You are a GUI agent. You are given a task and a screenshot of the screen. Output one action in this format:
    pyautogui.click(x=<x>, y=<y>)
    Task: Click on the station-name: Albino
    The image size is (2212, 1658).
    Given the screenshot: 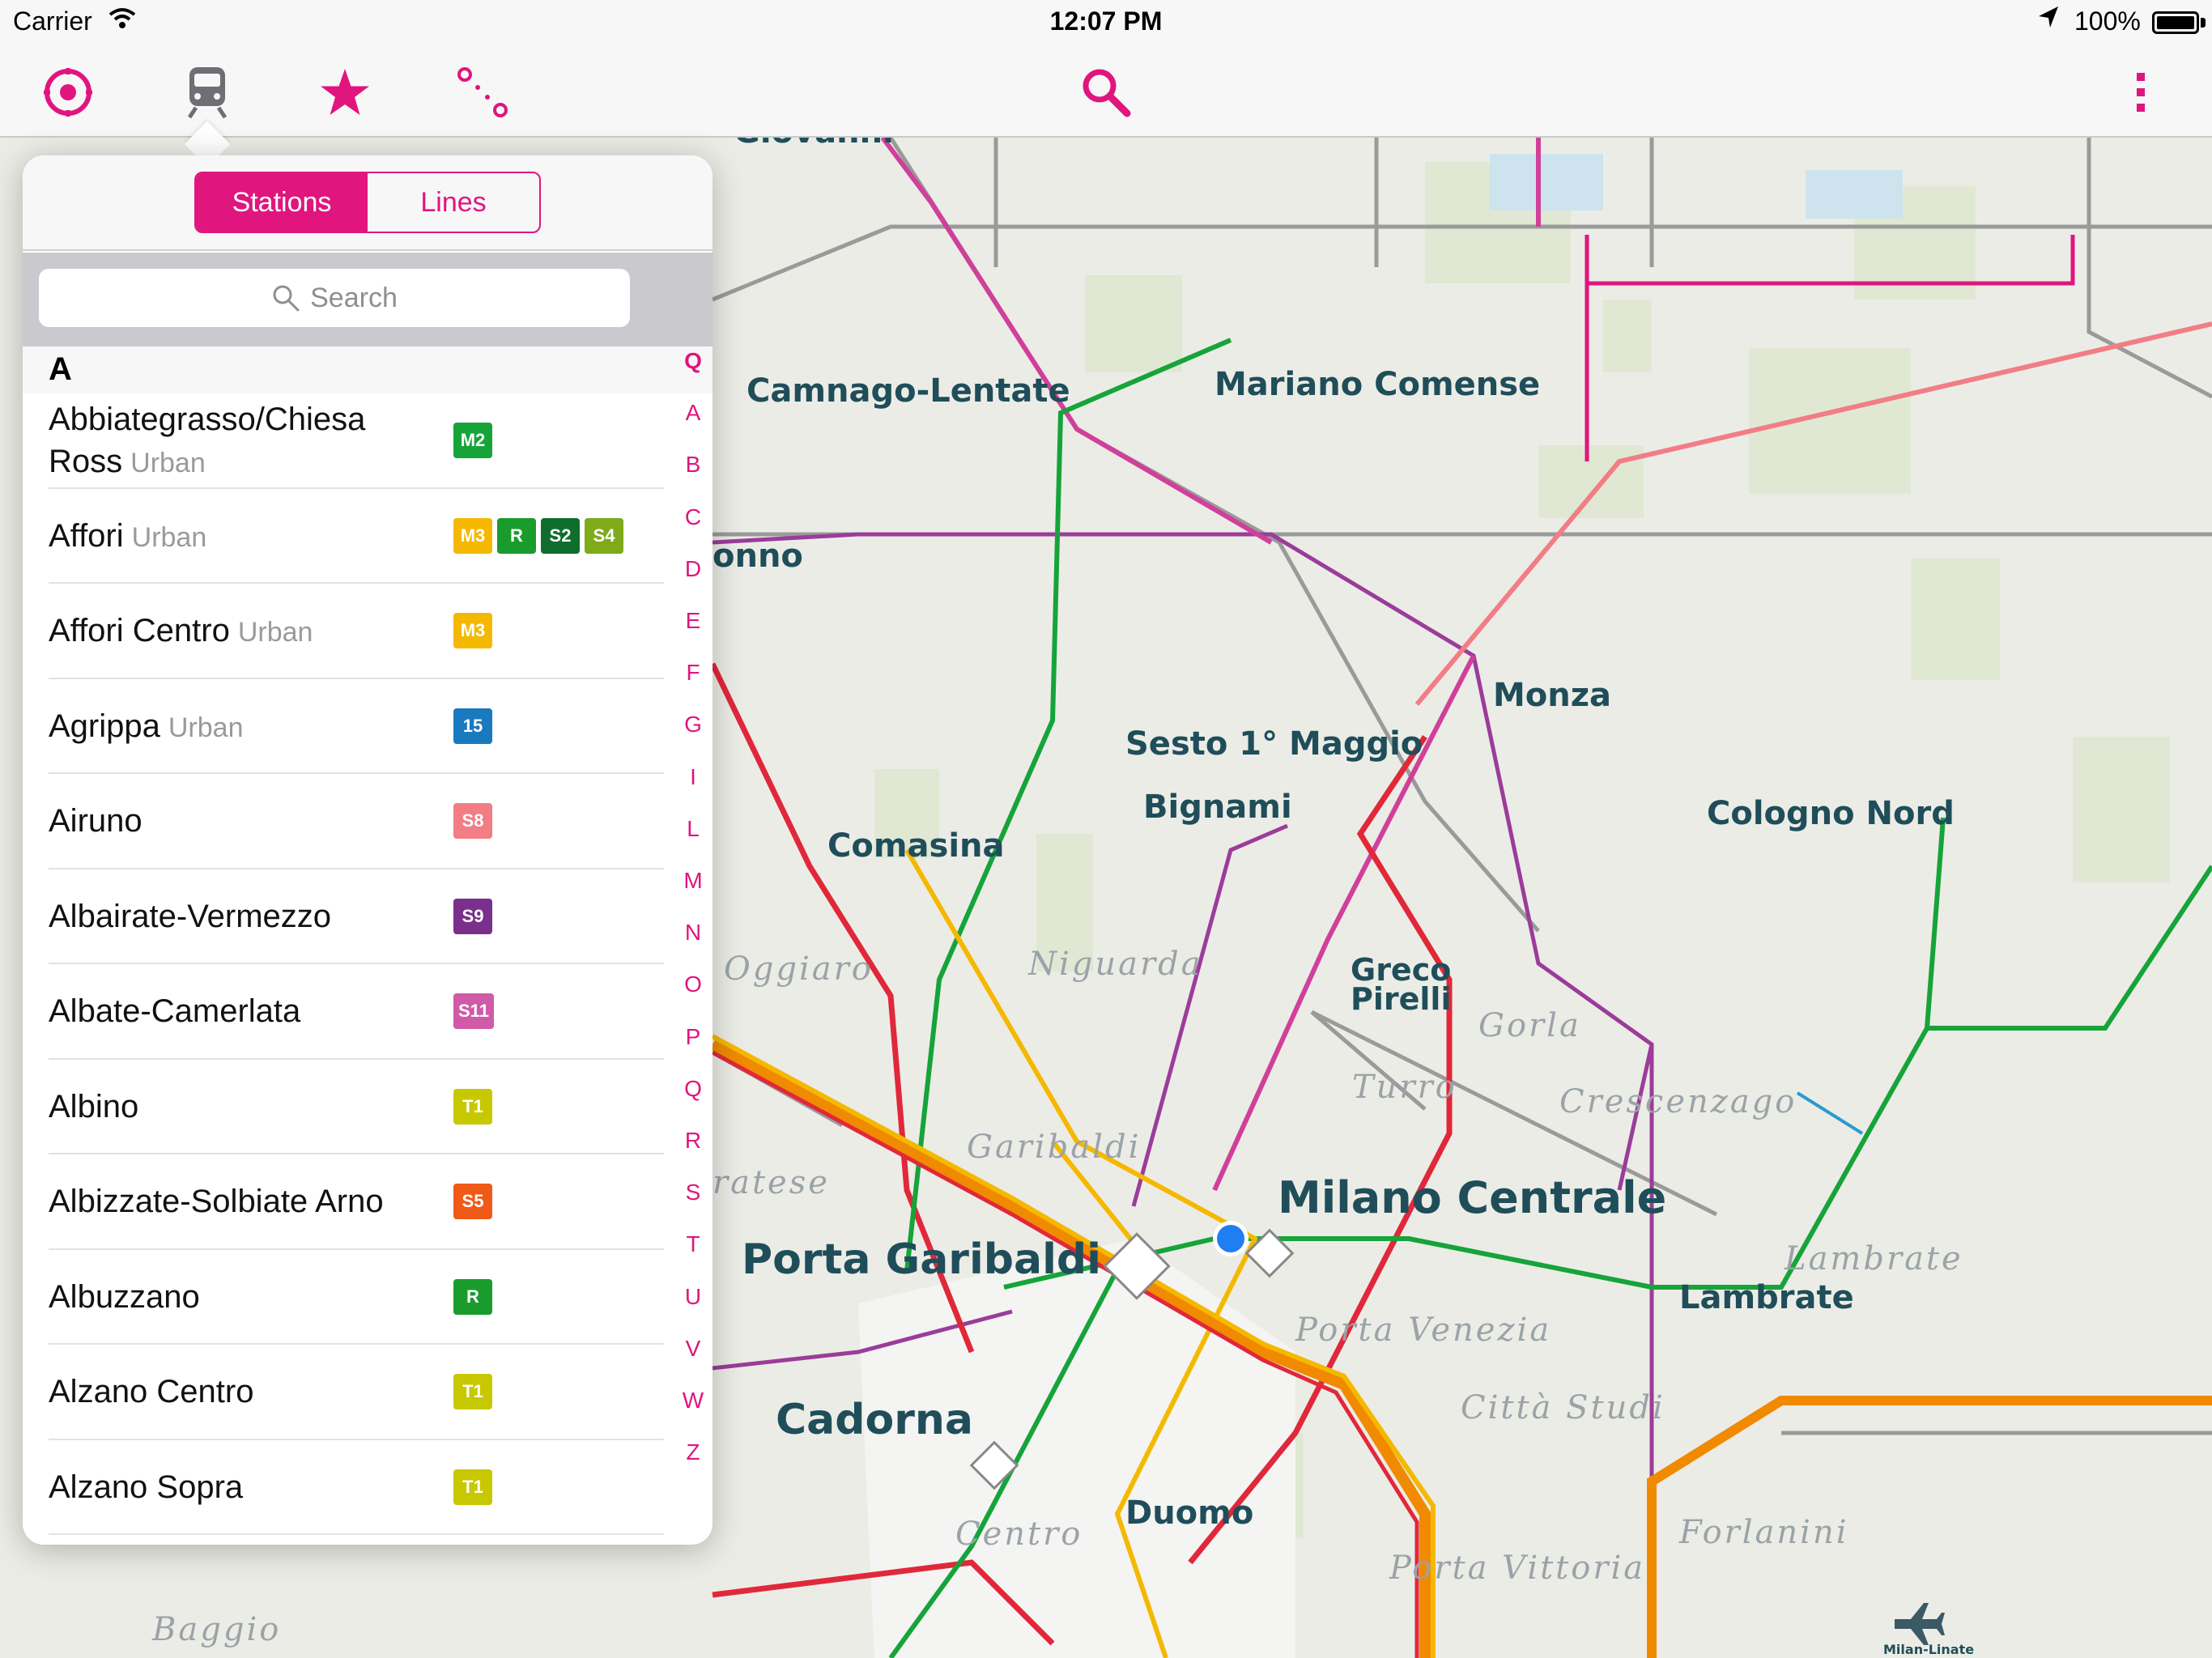 What is the action you would take?
    pyautogui.click(x=239, y=1107)
    